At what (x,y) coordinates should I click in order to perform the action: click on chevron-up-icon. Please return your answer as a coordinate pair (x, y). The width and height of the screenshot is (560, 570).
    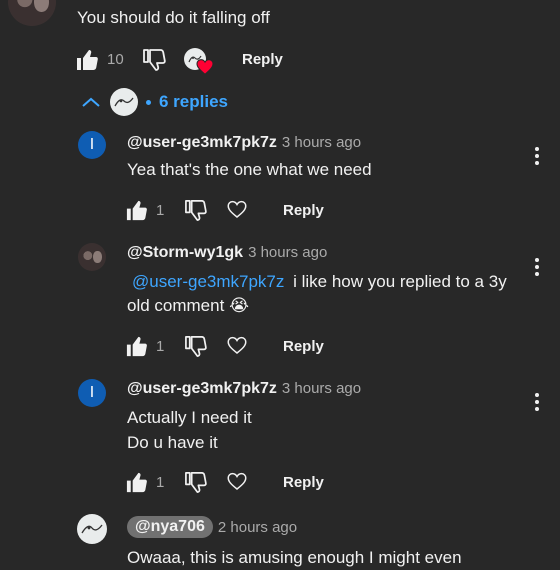
    Looking at the image, I should click on (91, 102).